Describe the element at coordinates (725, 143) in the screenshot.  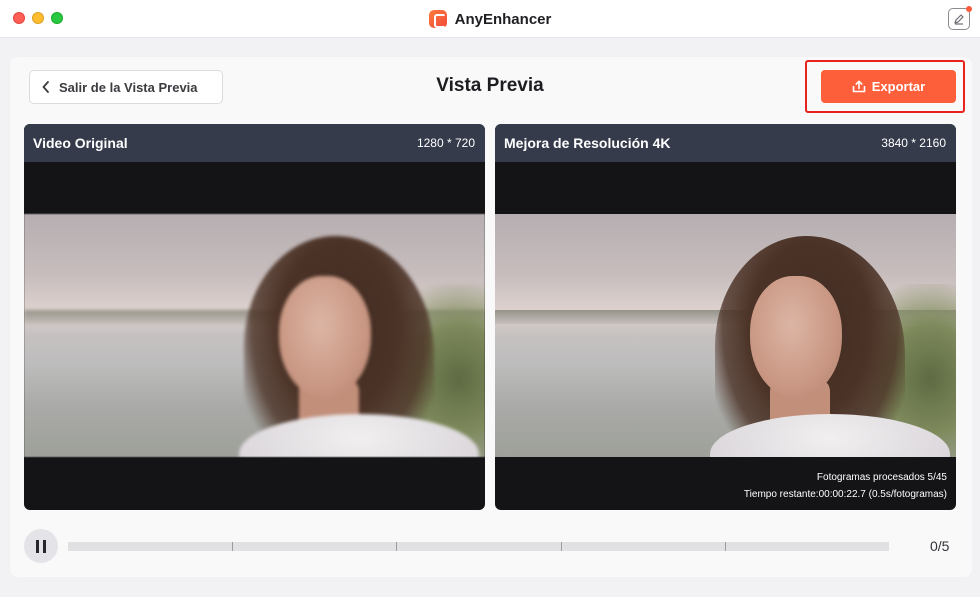
I see `enhanced-video-header: Mejora de Resolución 4K 3840 * 2160` at that location.